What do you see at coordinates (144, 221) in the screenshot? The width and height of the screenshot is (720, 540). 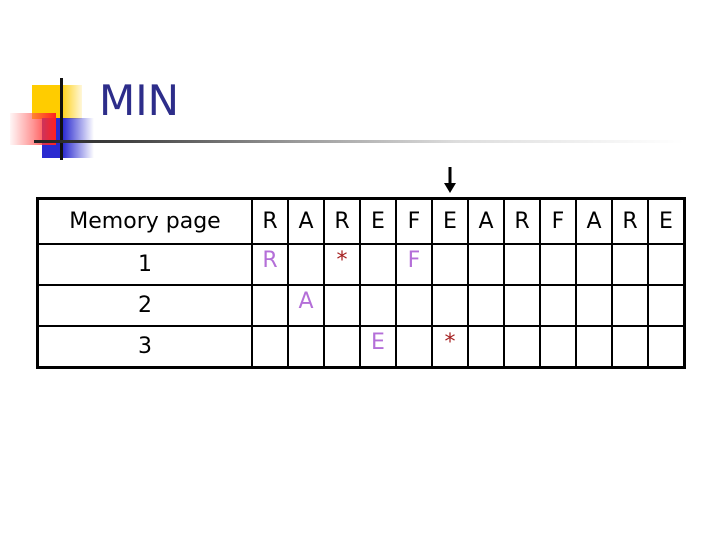 I see `memory-page-header: Memory page` at bounding box center [144, 221].